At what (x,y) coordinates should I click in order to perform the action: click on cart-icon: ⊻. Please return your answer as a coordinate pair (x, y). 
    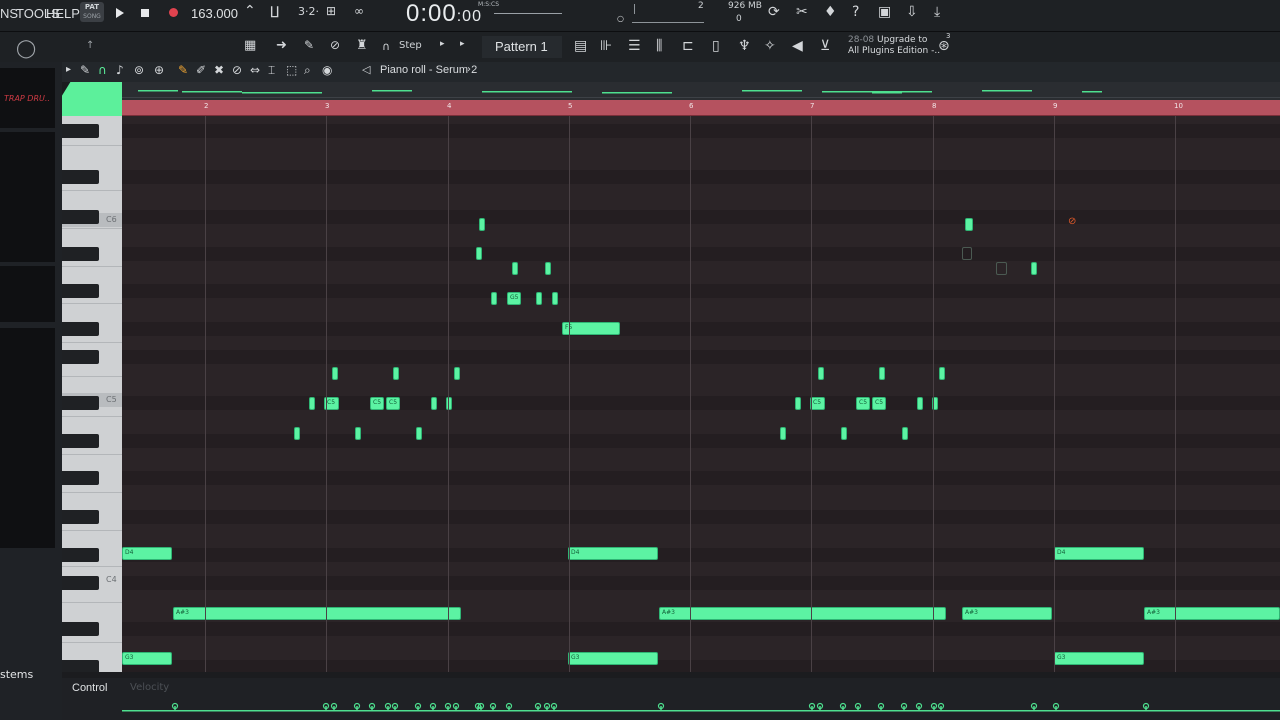
    Looking at the image, I should click on (825, 46).